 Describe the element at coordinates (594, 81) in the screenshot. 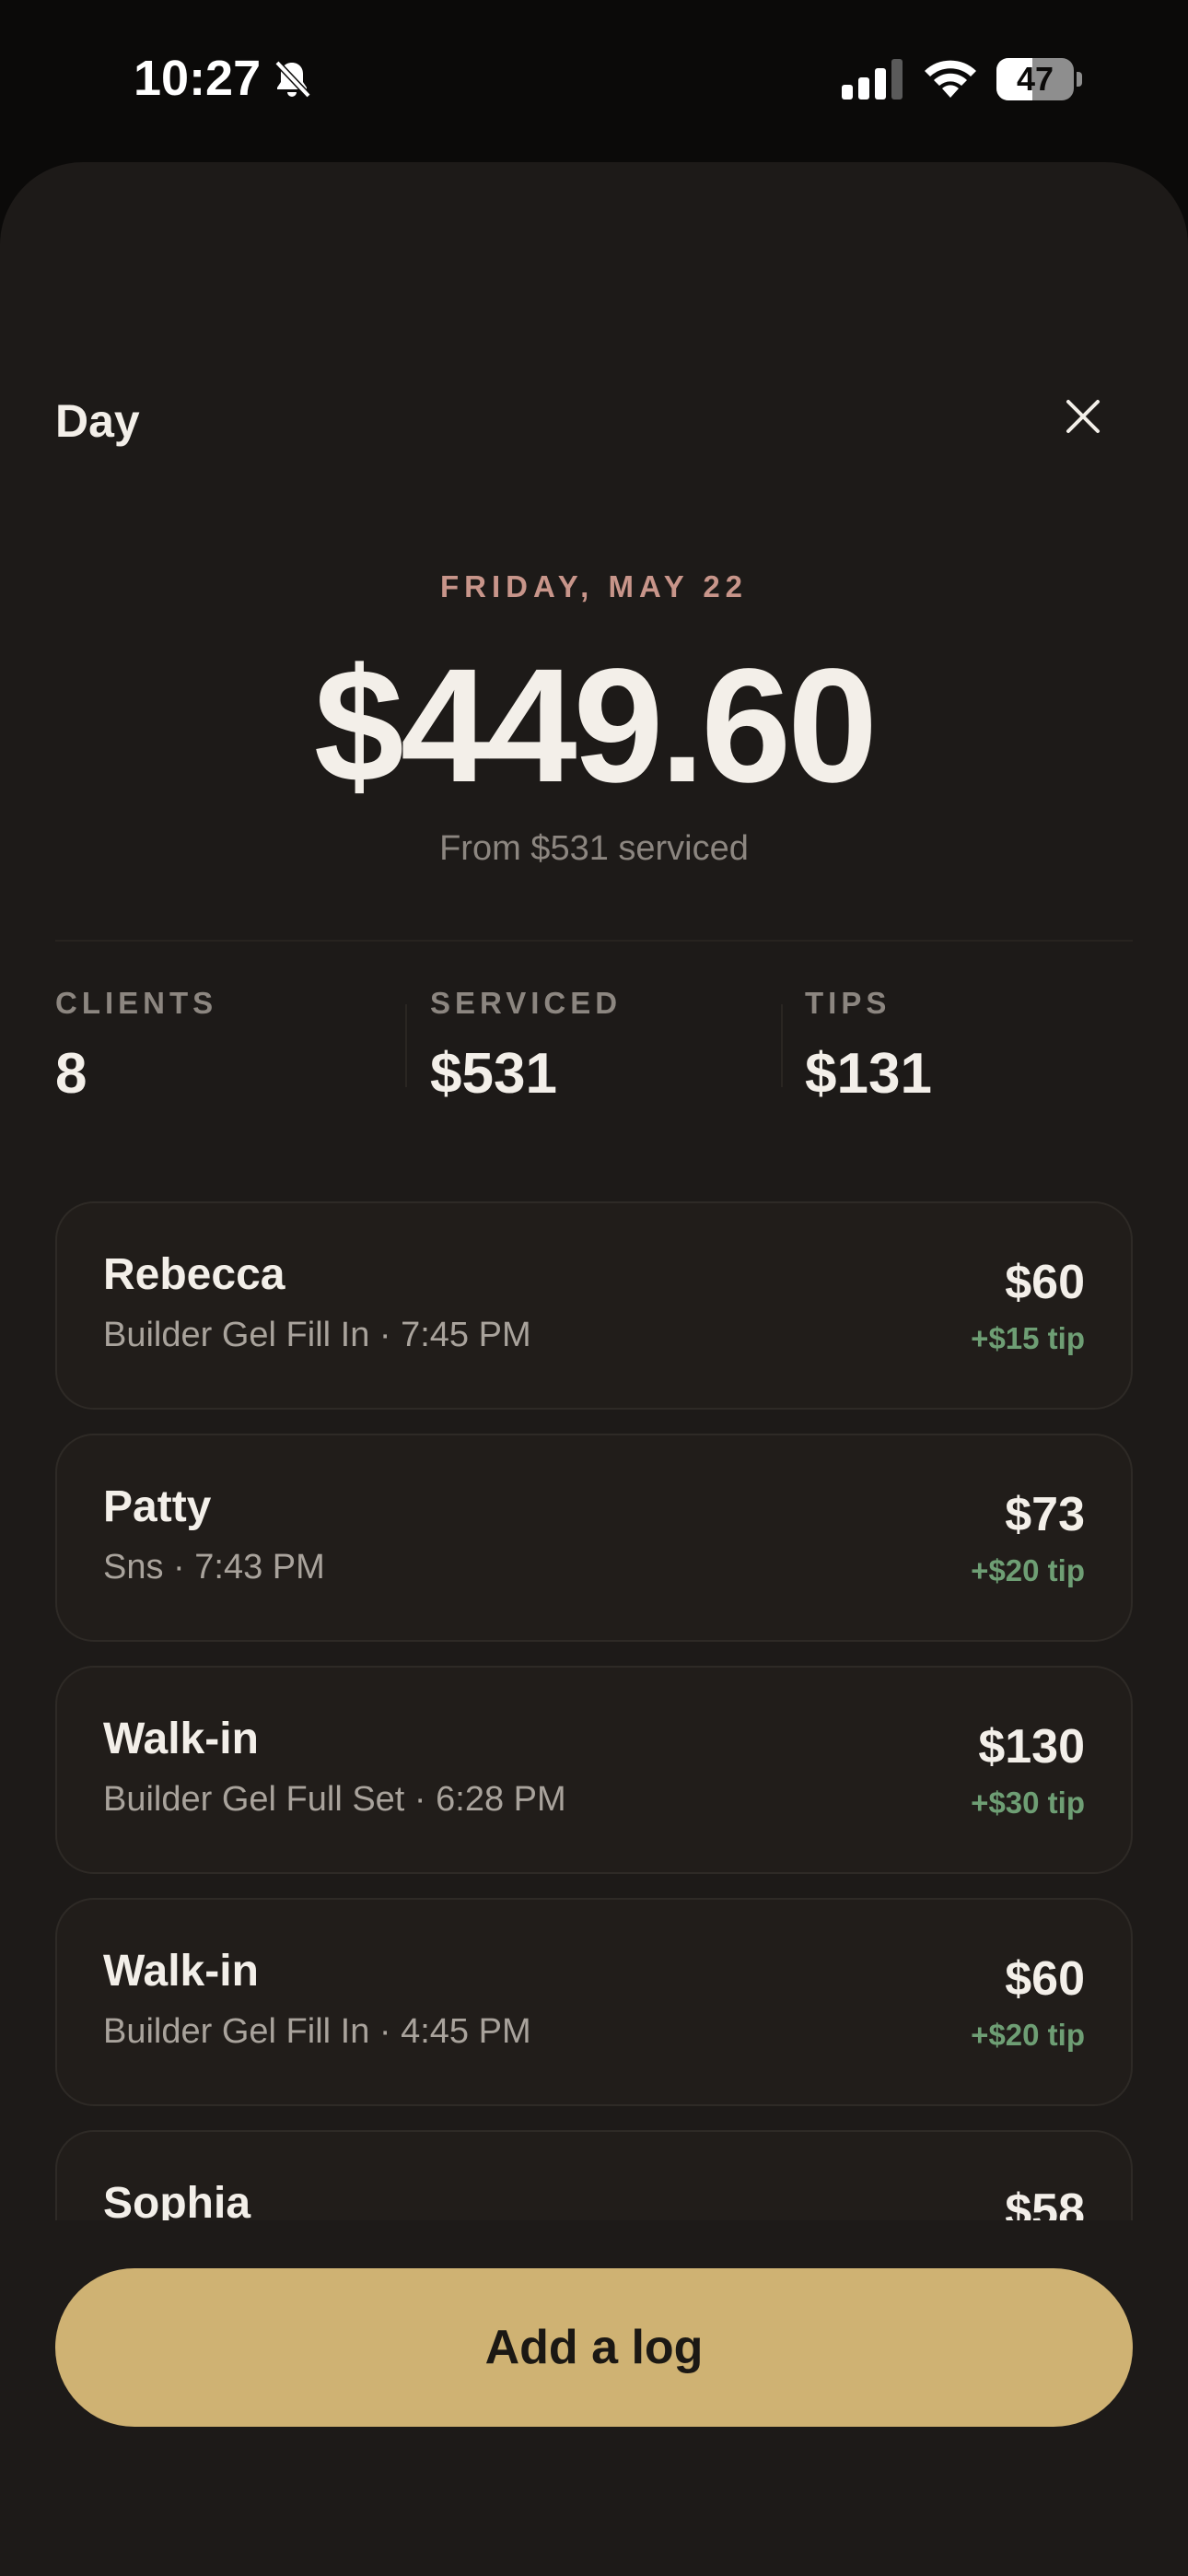

I see `status-bar: 10:27 47` at that location.